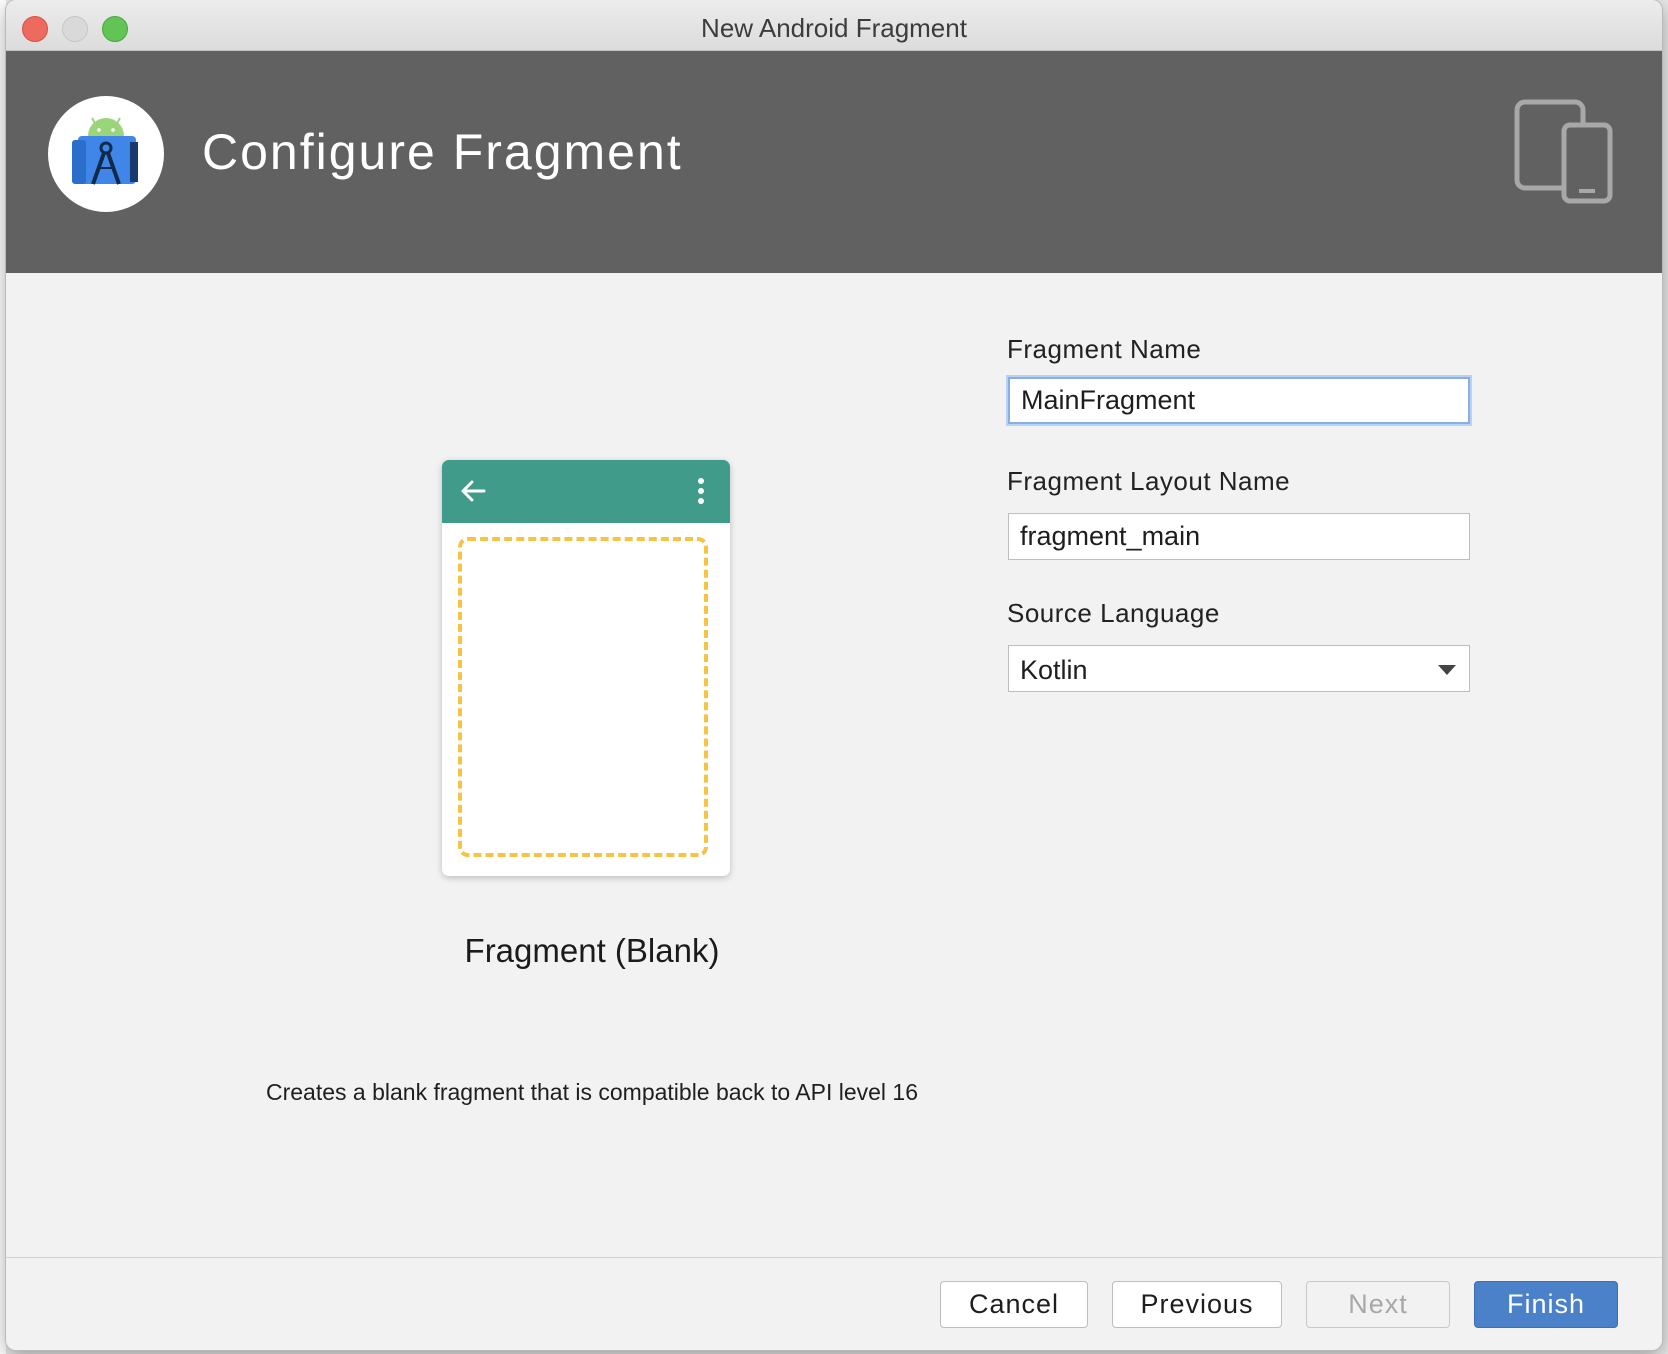 This screenshot has height=1354, width=1668. What do you see at coordinates (1149, 481) in the screenshot?
I see `layout-name-label: Fragment Layout Name` at bounding box center [1149, 481].